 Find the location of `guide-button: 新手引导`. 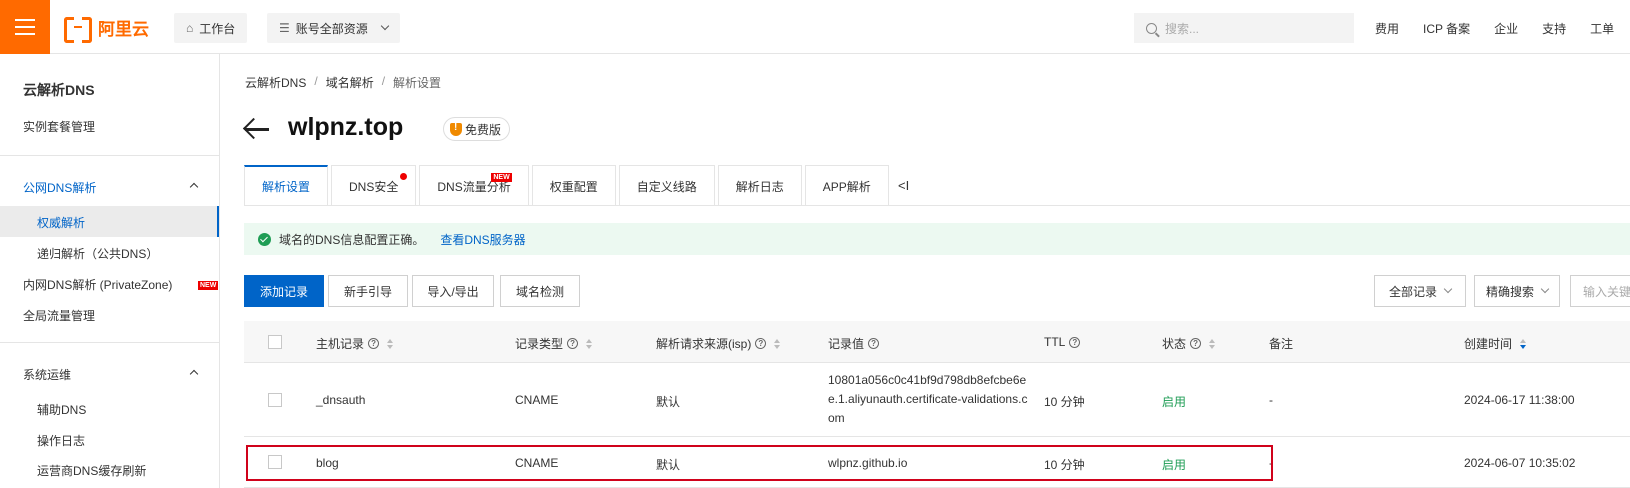

guide-button: 新手引导 is located at coordinates (368, 291).